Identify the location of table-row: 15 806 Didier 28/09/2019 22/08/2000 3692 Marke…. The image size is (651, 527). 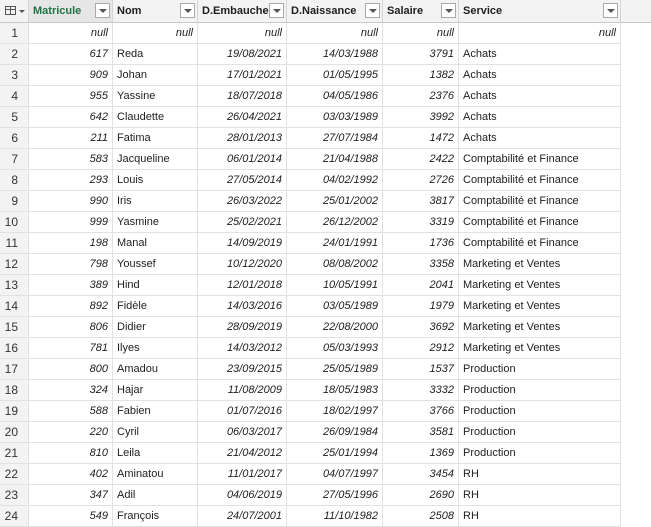
(325, 327).